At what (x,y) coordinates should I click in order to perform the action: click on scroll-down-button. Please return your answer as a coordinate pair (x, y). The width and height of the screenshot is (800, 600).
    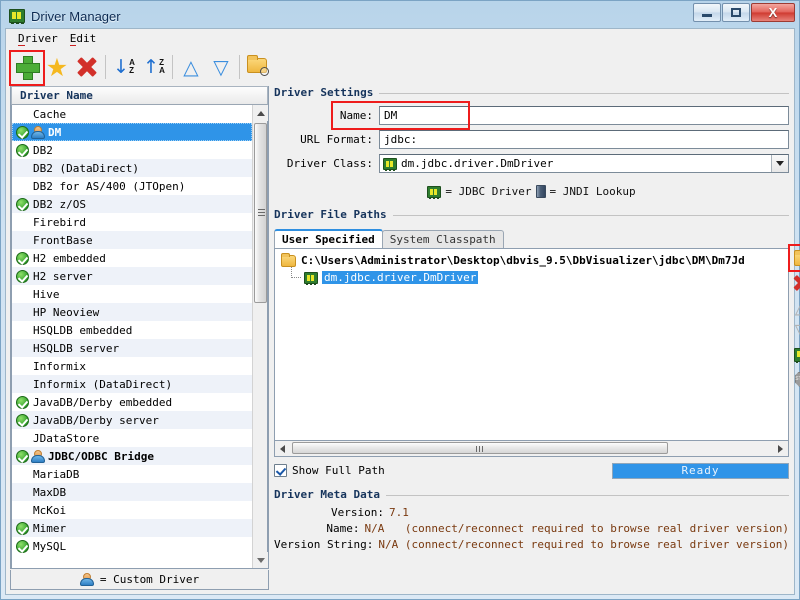
    Looking at the image, I should click on (260, 560).